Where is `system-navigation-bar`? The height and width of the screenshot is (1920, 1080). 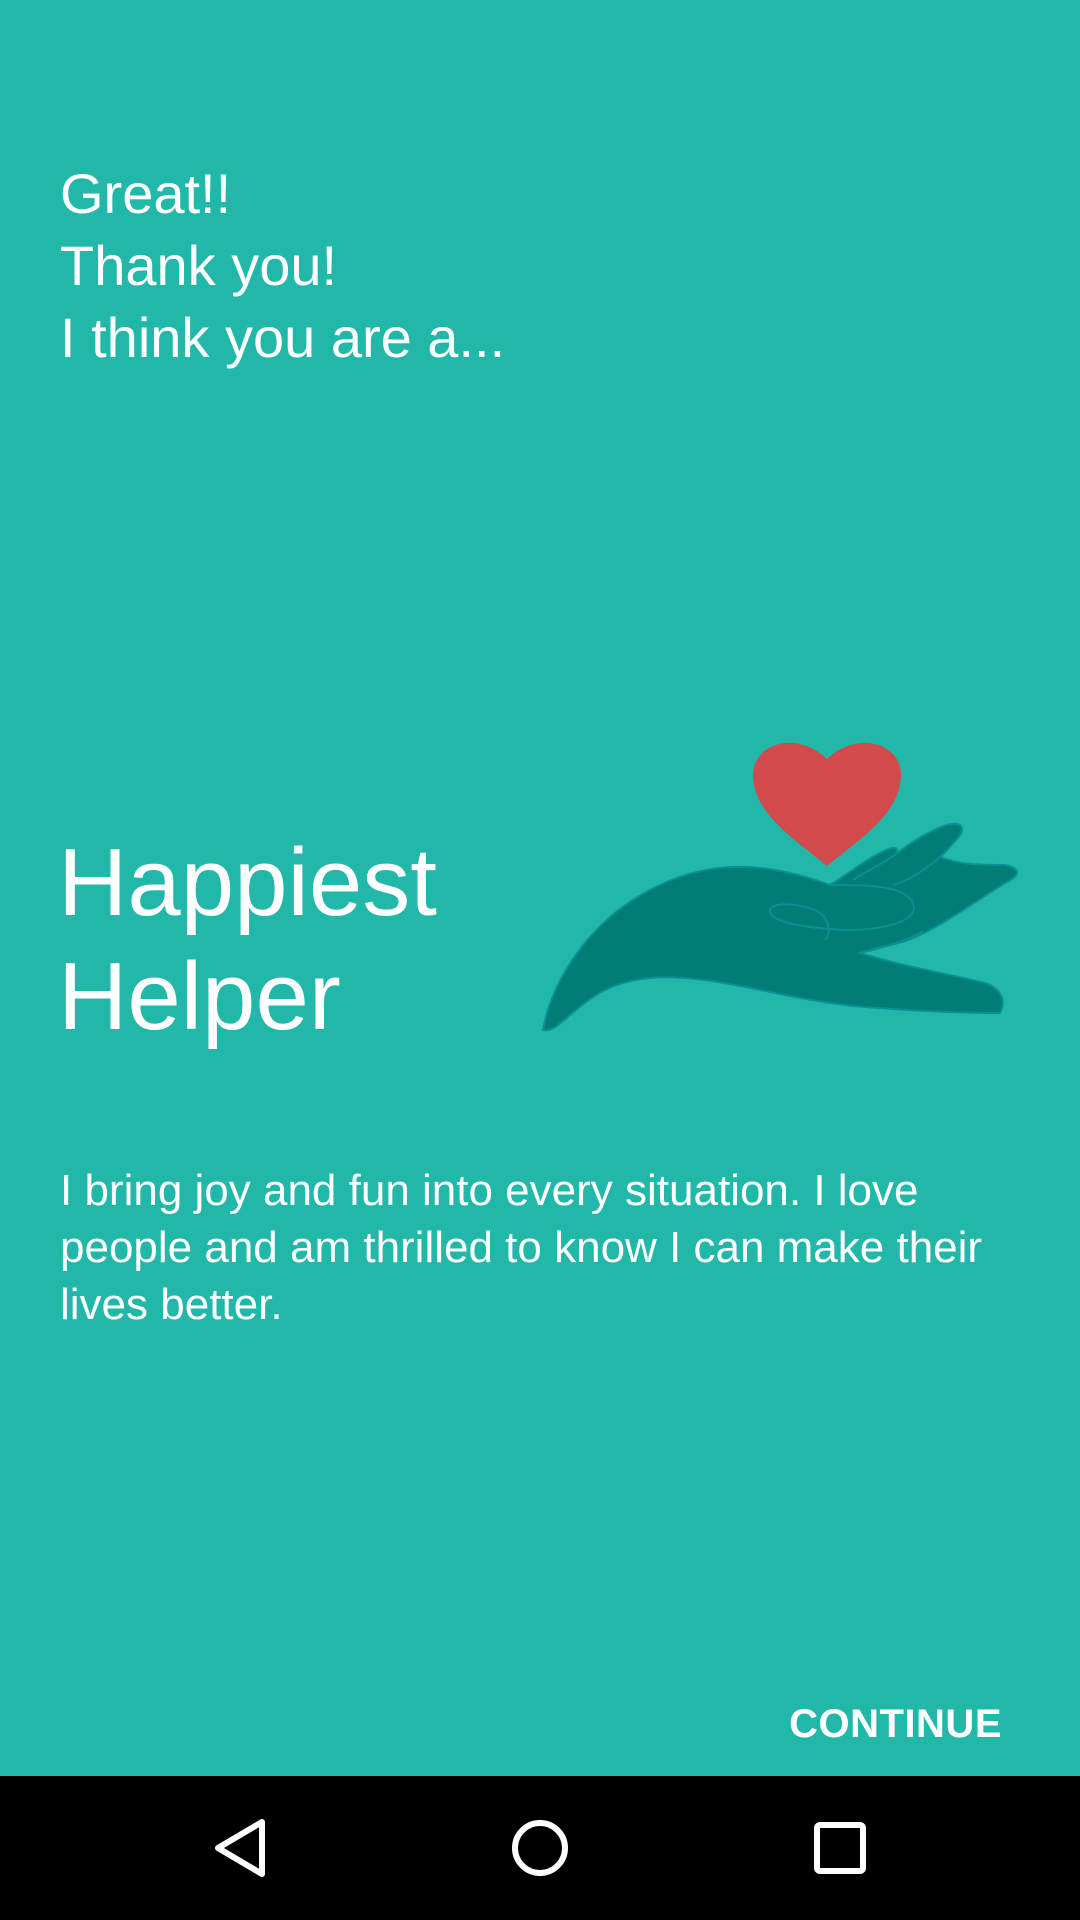
system-navigation-bar is located at coordinates (540, 1848).